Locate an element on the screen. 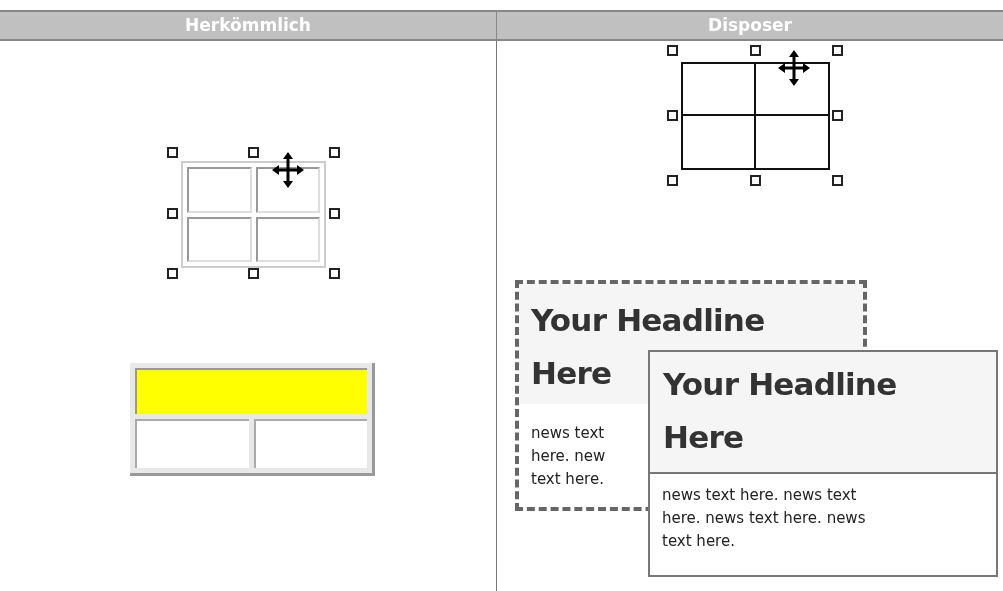 Image resolution: width=1003 pixels, height=591 pixels. news-text: text here. is located at coordinates (567, 479).